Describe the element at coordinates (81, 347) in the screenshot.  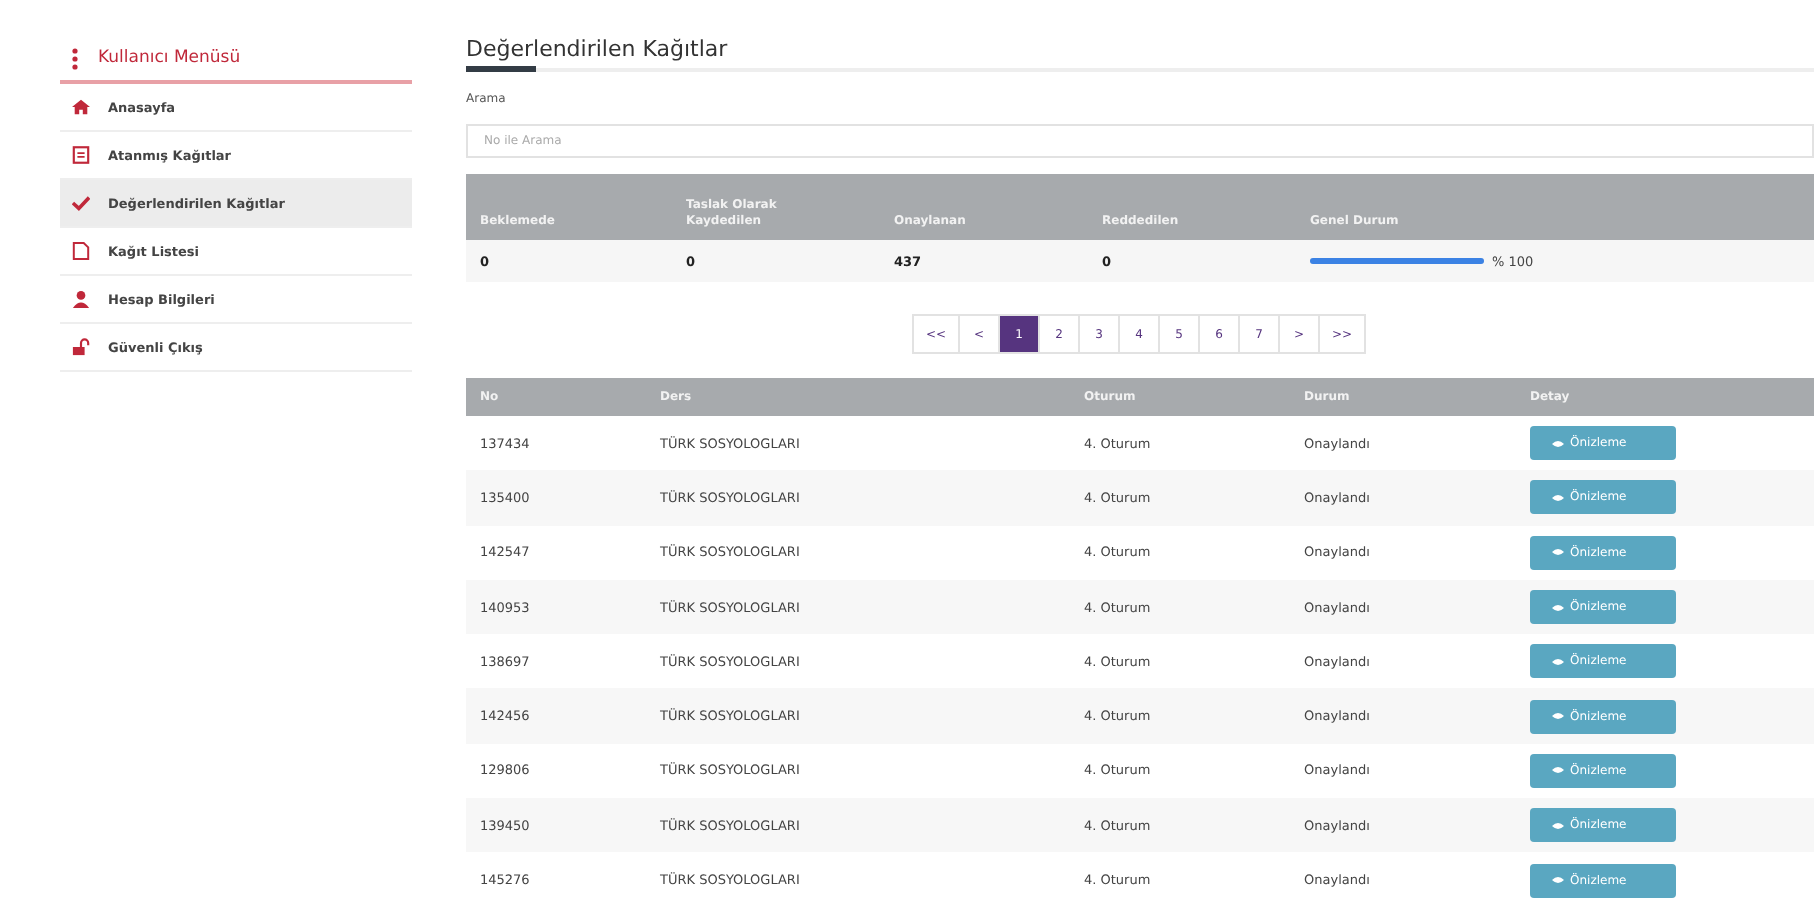
I see `unlock-icon` at that location.